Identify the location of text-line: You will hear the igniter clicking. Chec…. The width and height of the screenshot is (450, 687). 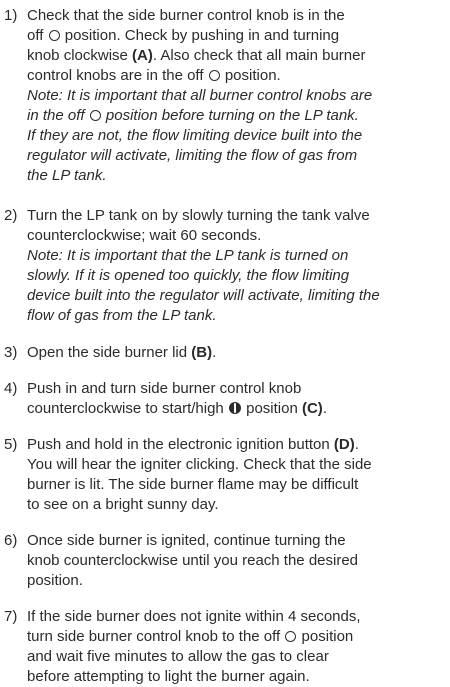
(199, 464).